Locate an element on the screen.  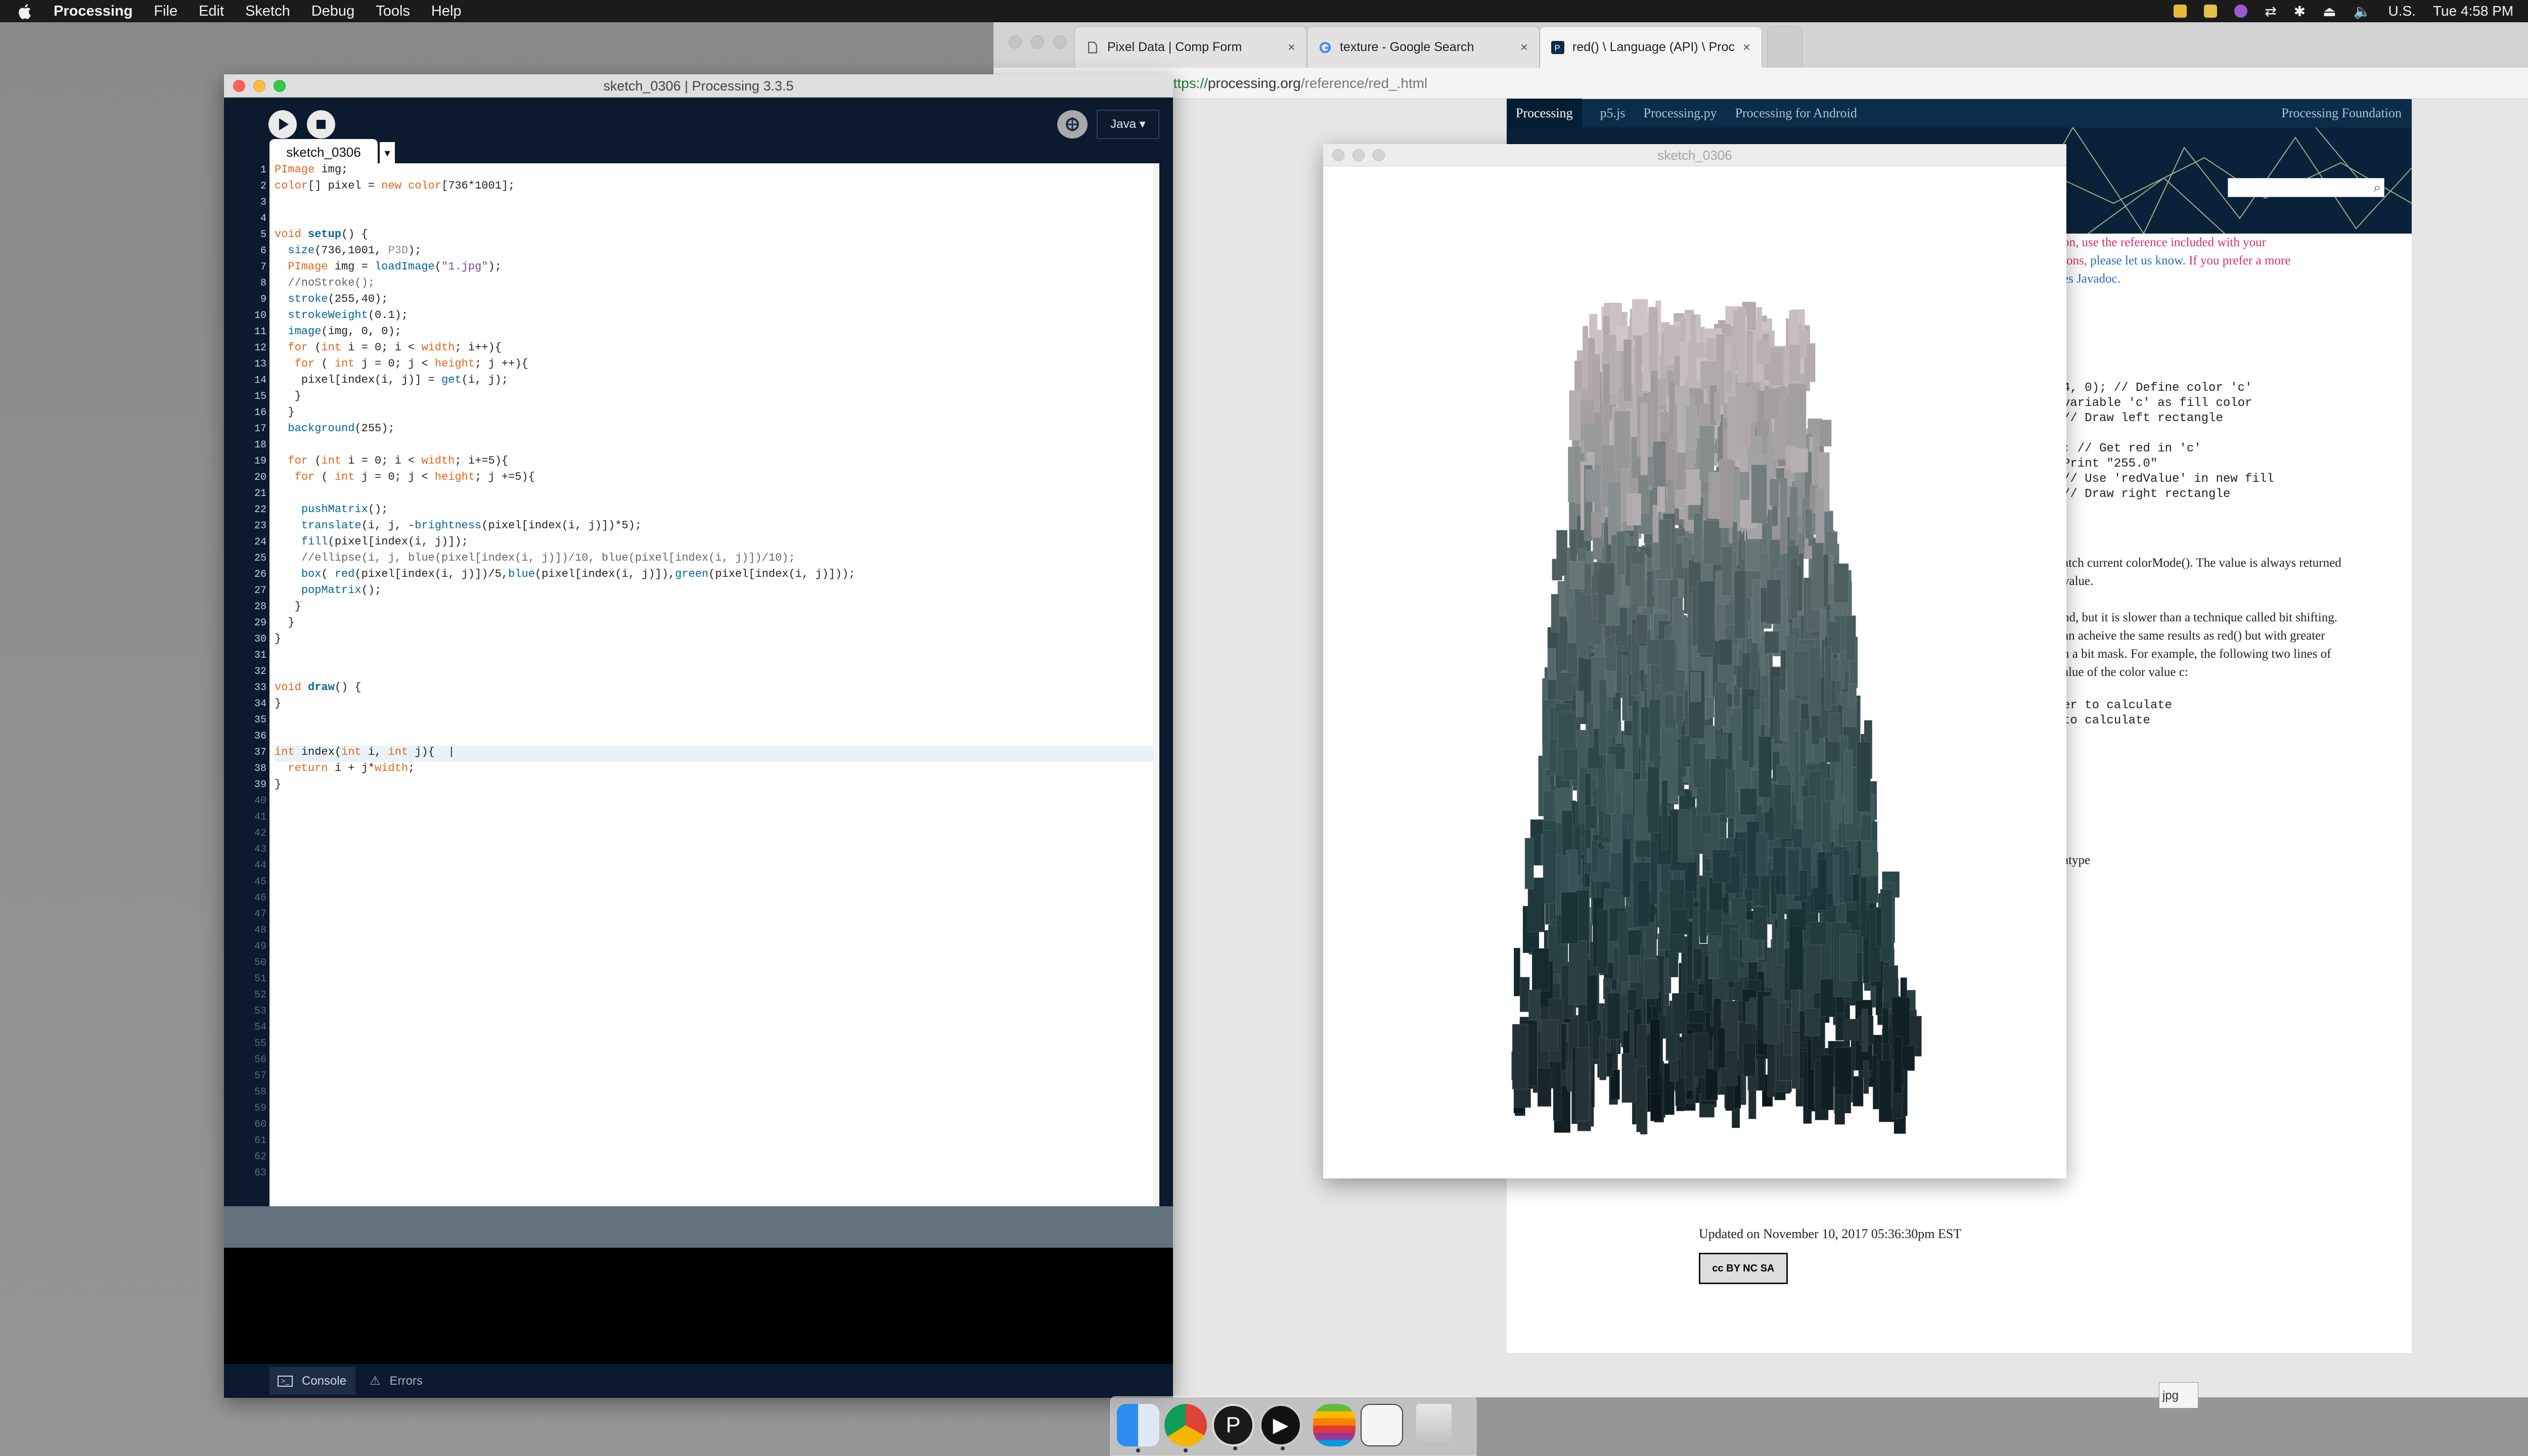
trash-icon is located at coordinates (1434, 1425).